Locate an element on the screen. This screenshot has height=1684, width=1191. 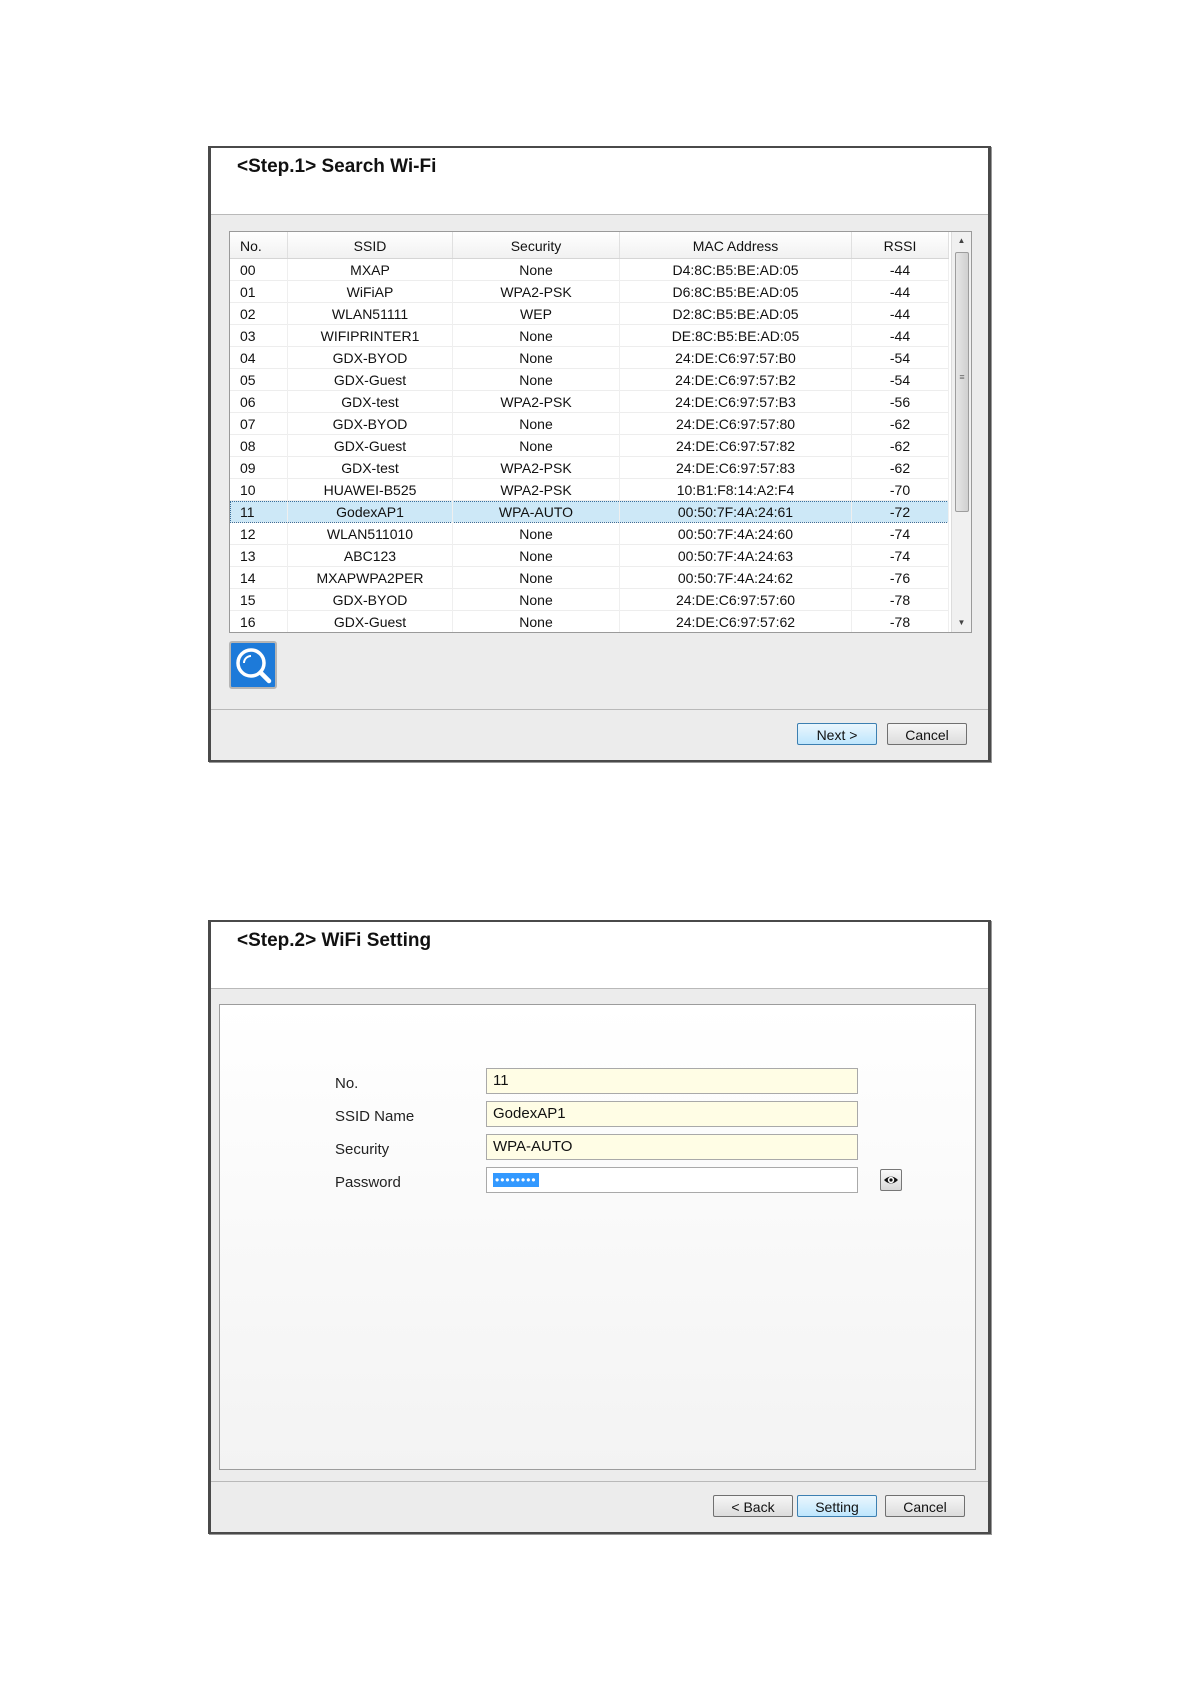
table-row: 06 GDX-test WPA2-PSK 24:DE:C6:97:57:B3 -56 is located at coordinates (589, 402).